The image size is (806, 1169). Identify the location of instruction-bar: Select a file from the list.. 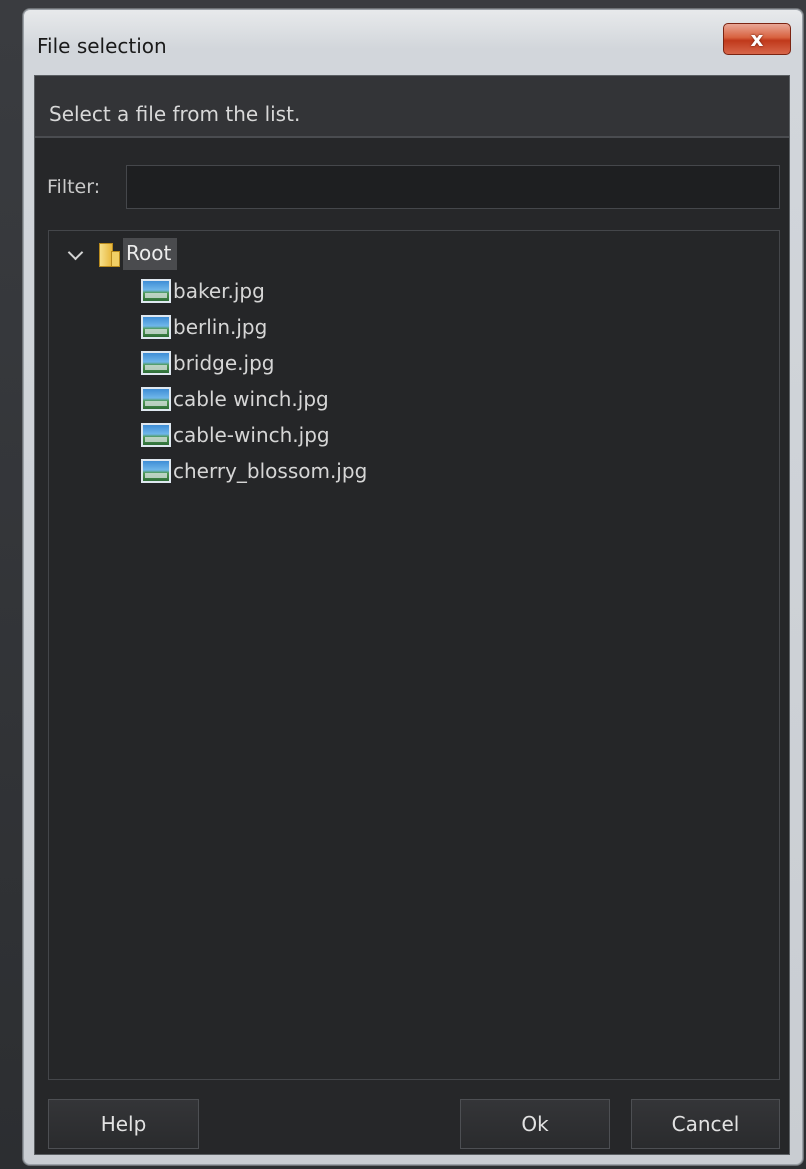
(412, 107).